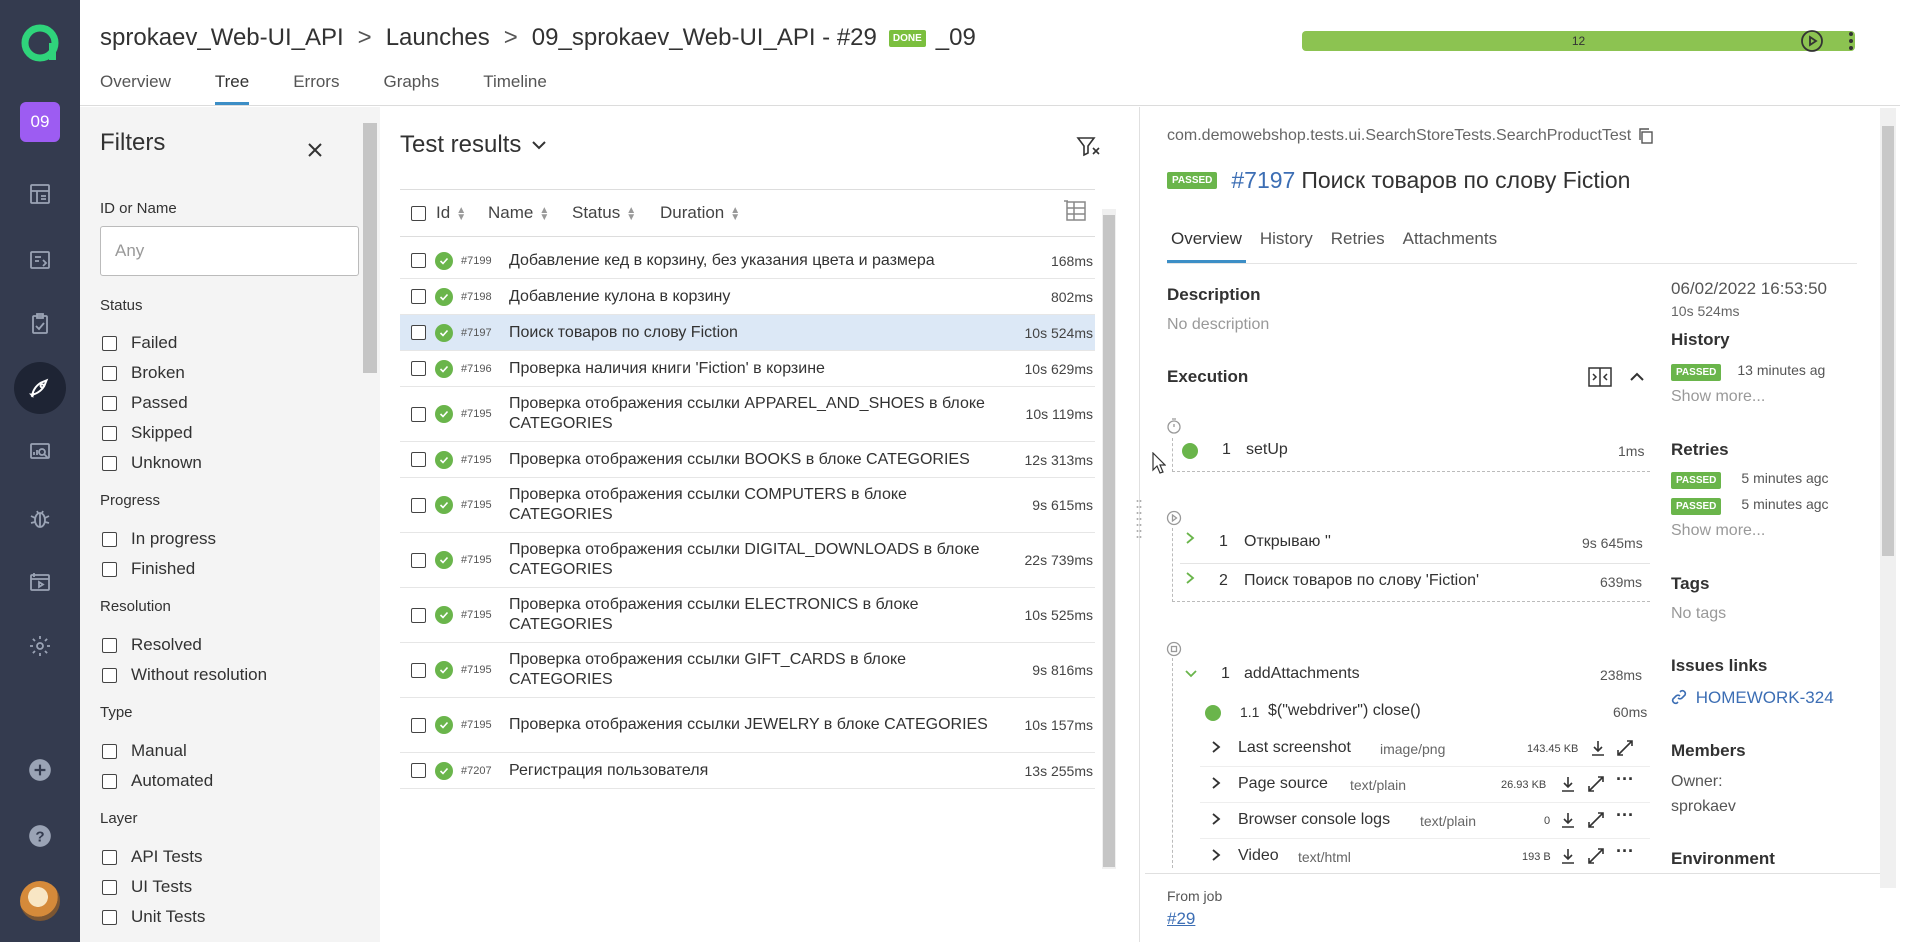 Image resolution: width=1920 pixels, height=942 pixels. I want to click on breadcrumb-launch: 09_sprokaev_Web-UI_API - #29, so click(704, 38).